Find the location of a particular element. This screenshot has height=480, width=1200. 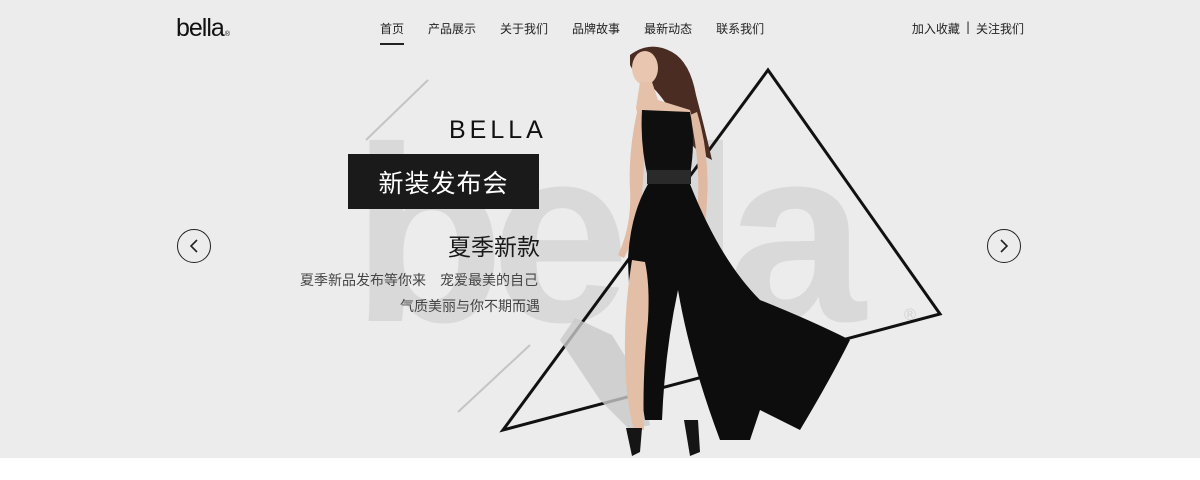

nav-item-news: 最新动态 is located at coordinates (668, 32).